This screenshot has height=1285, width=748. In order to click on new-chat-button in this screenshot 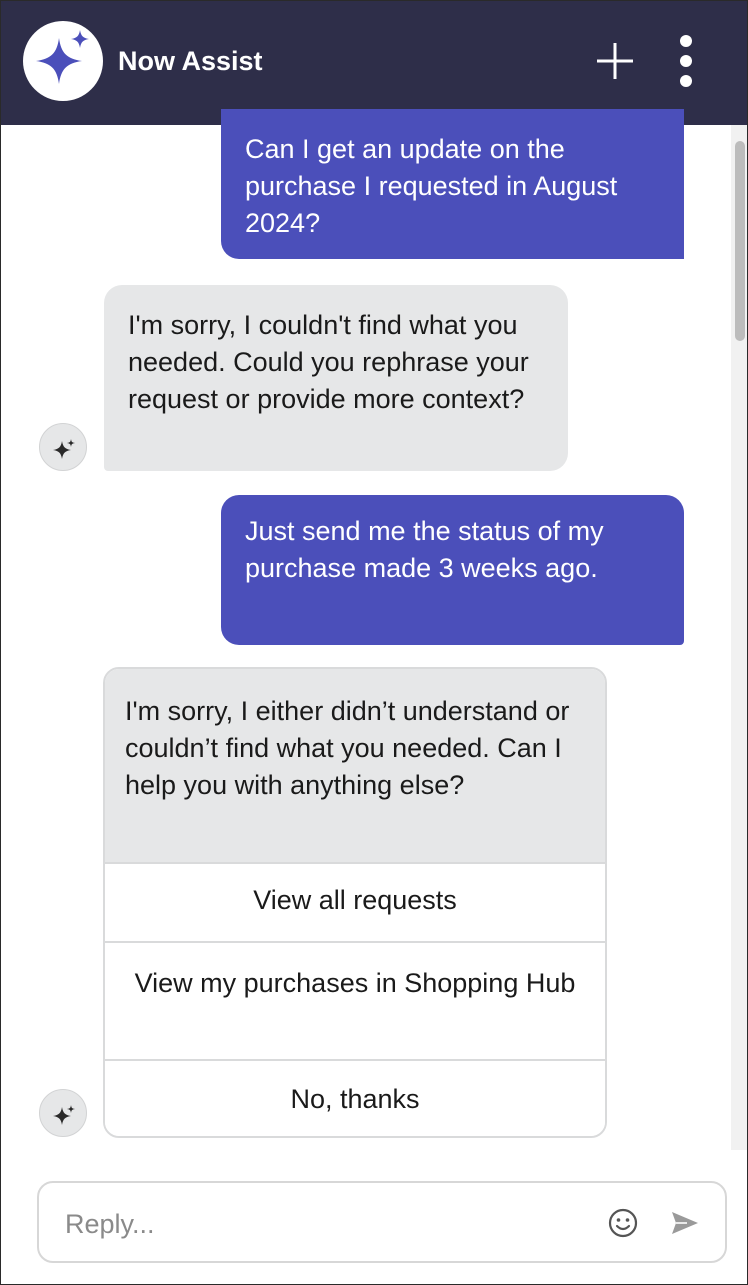, I will do `click(615, 61)`.